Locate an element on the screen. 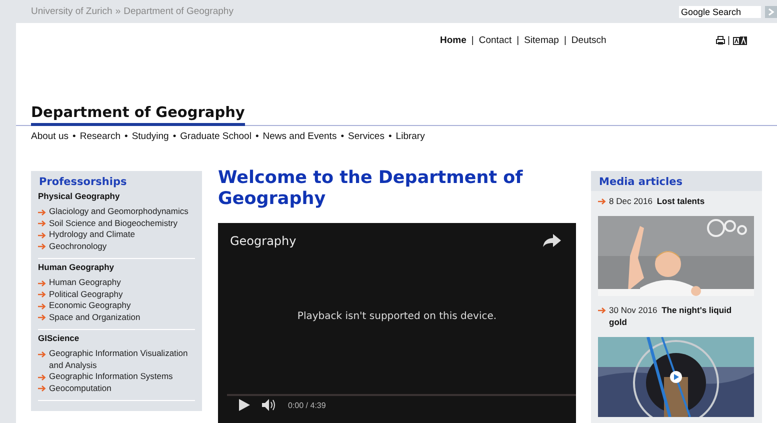 This screenshot has width=777, height=423. search-field: Google Search is located at coordinates (720, 12).